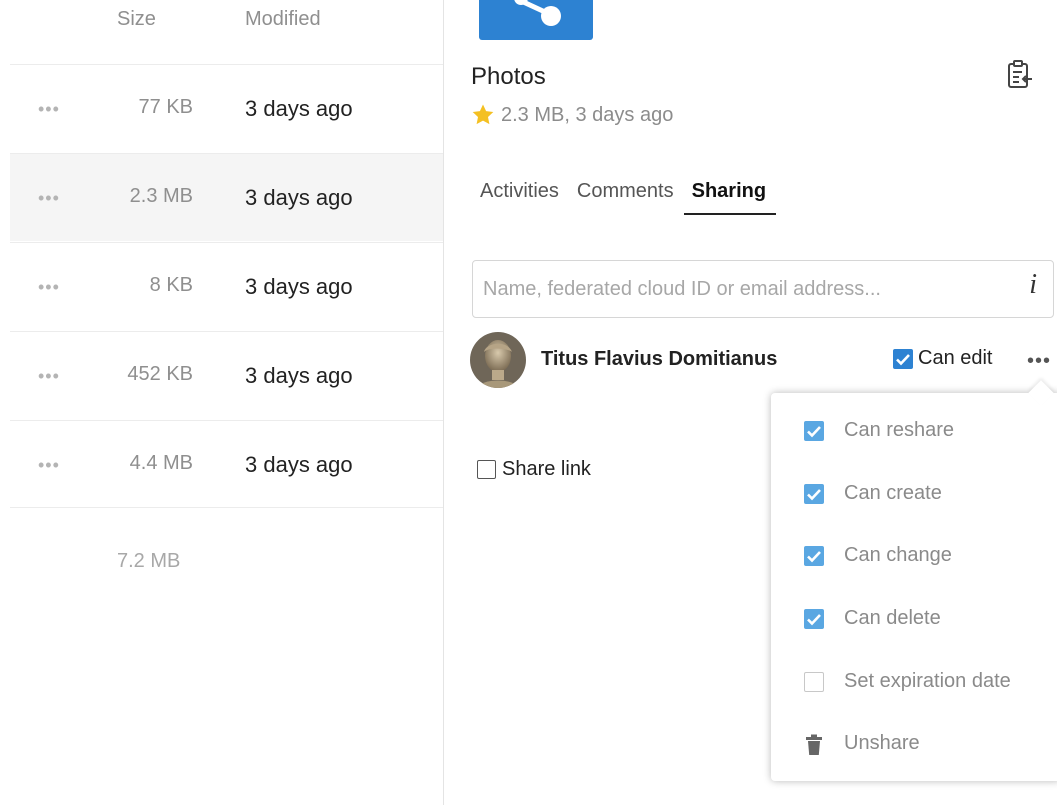 The height and width of the screenshot is (805, 1057). Describe the element at coordinates (1039, 361) in the screenshot. I see `share-options-menu-icon: •••` at that location.